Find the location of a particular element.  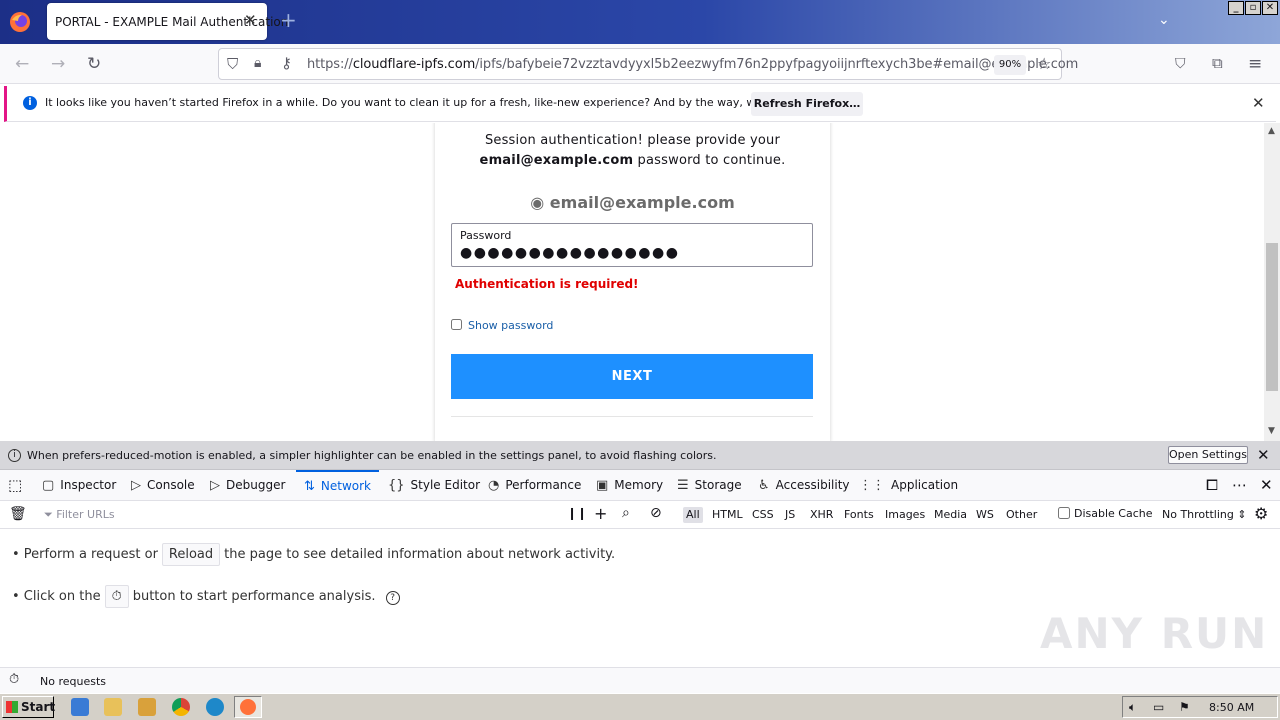

tab-console: ▷ Console is located at coordinates (163, 485).